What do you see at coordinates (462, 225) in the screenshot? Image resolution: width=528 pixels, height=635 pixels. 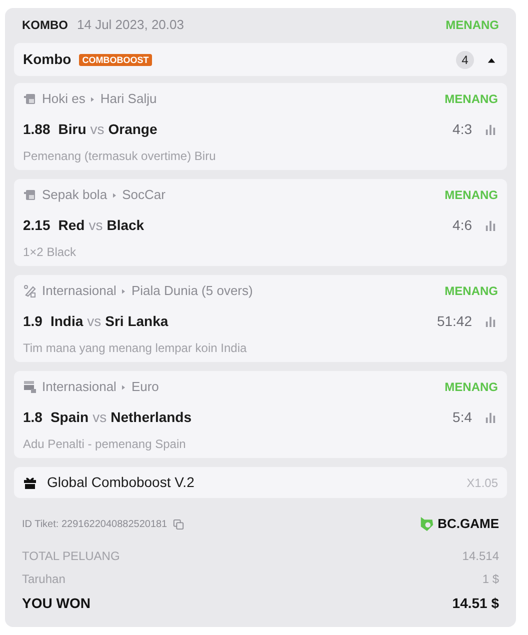 I see `score: 4:6` at bounding box center [462, 225].